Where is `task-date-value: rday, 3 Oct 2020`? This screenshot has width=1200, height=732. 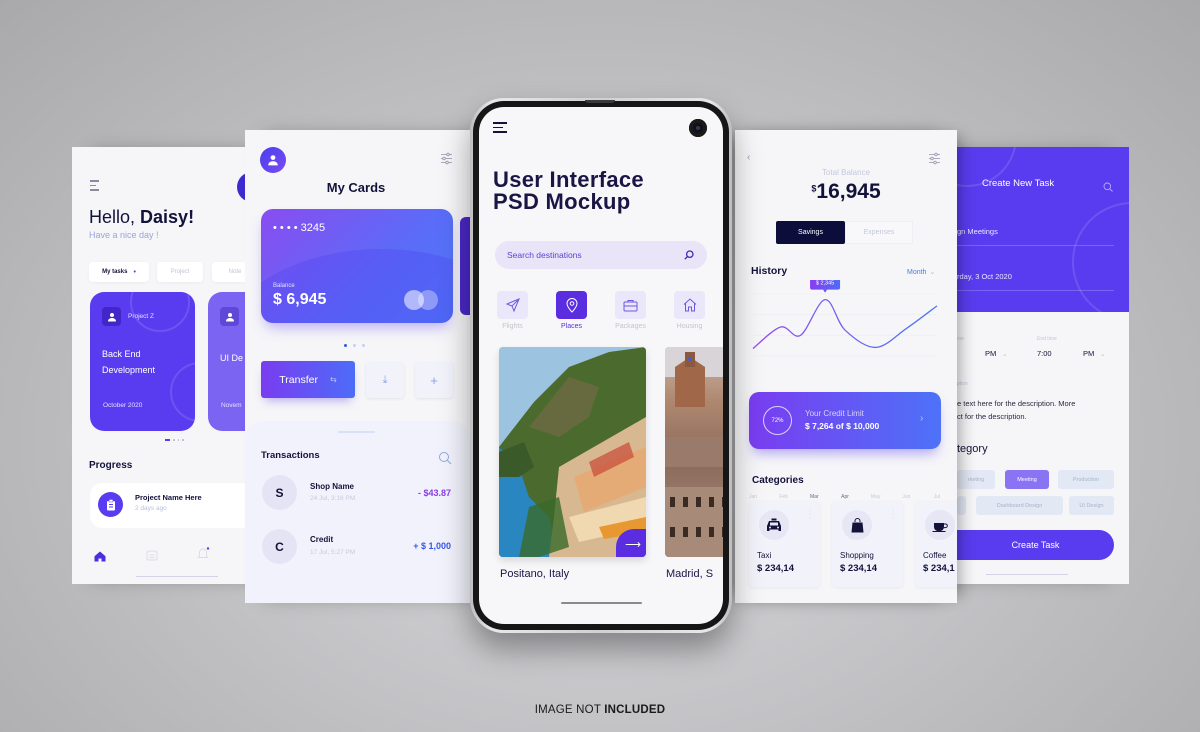 task-date-value: rday, 3 Oct 2020 is located at coordinates (984, 276).